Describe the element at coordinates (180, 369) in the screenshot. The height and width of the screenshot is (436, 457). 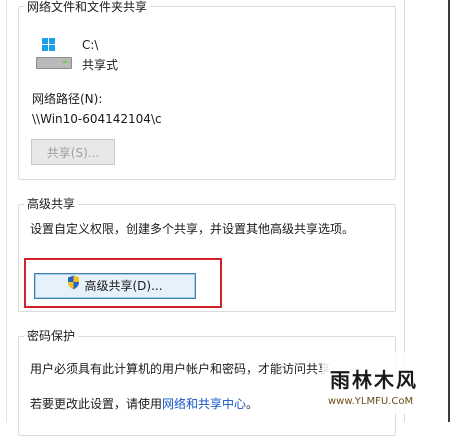
I see `password-protection-text: 用户必须具有此计算机的用户帐户和密码，才能访问共享文件夹` at that location.